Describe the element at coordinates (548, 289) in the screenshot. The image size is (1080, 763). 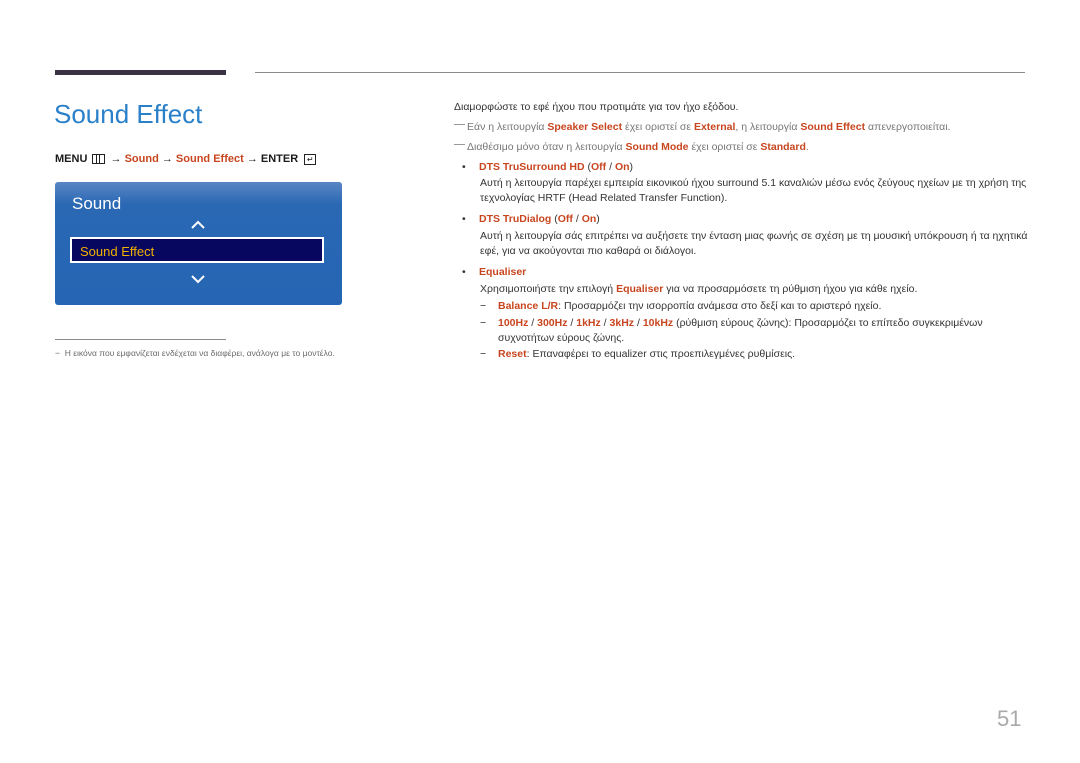
I see `desc-text: Χρησιμοποιήστε την επιλογή` at that location.